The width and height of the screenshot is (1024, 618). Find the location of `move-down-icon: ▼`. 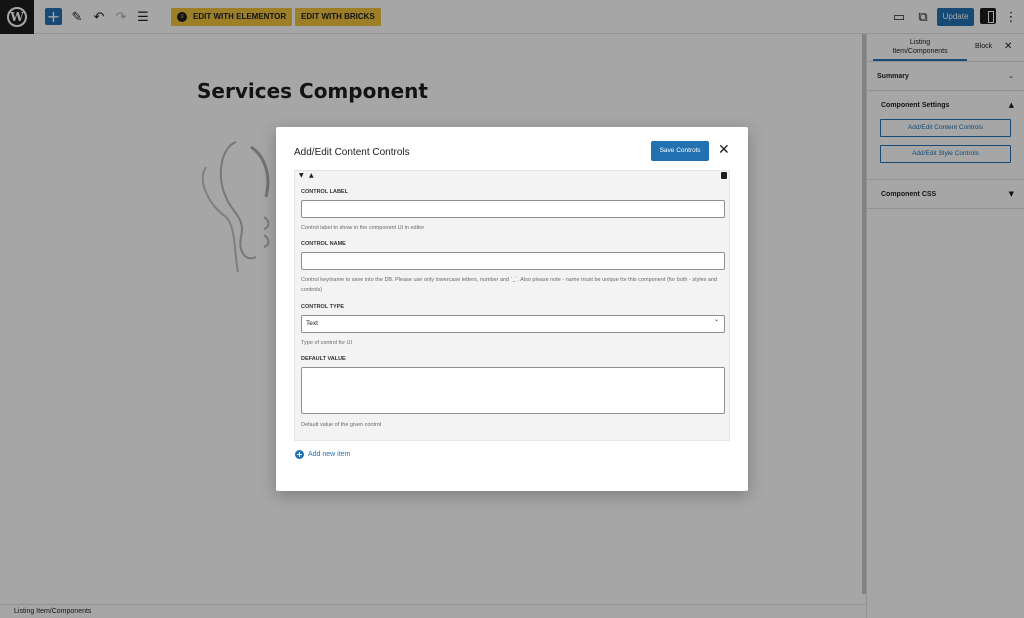

move-down-icon: ▼ is located at coordinates (301, 175).